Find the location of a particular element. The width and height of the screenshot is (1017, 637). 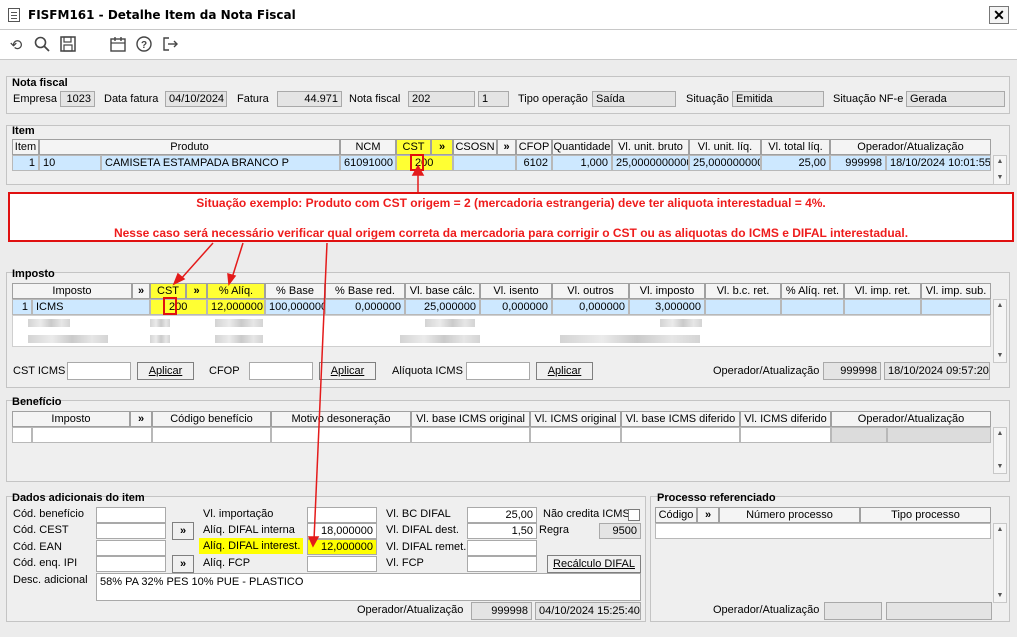

arrowhead-imposto-cst is located at coordinates (179, 279).